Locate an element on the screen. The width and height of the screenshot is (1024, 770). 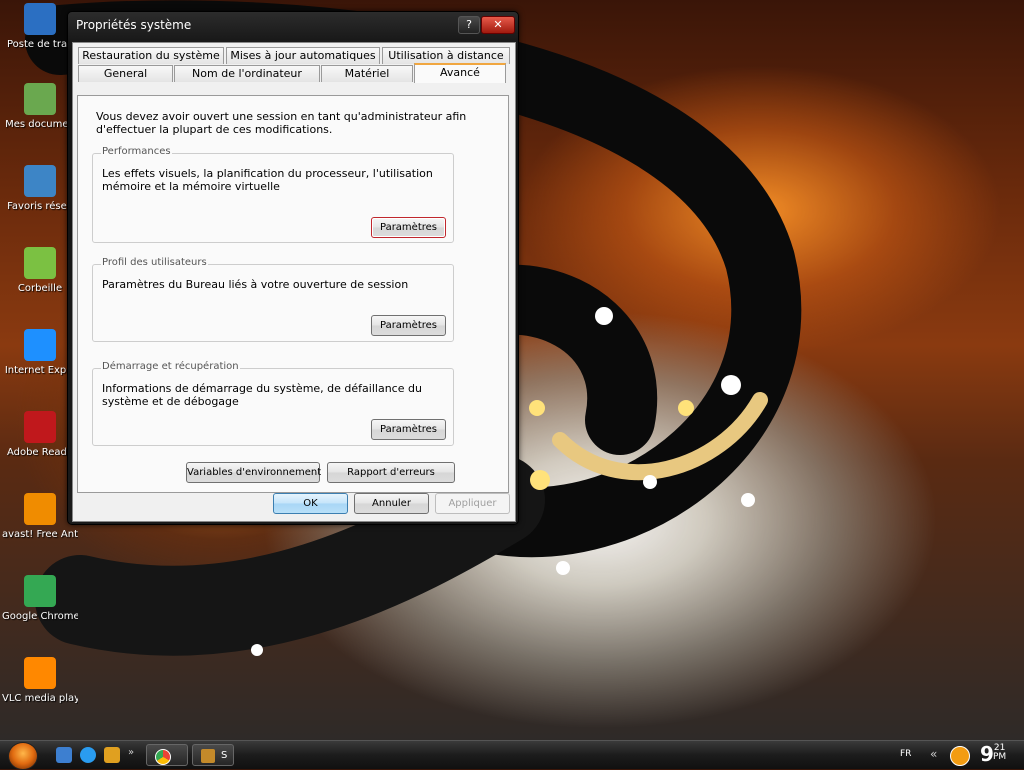
recycle-bin-icon is located at coordinates (40, 263).